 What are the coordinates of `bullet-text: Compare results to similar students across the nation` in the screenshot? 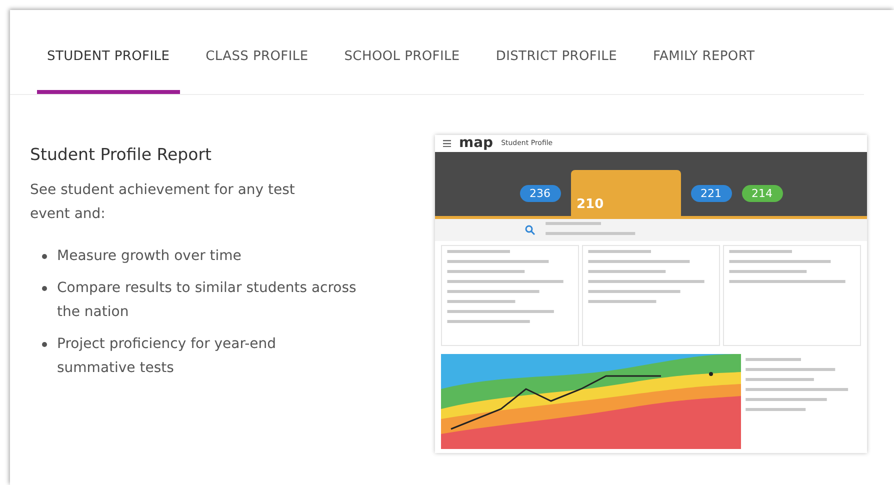 It's located at (207, 300).